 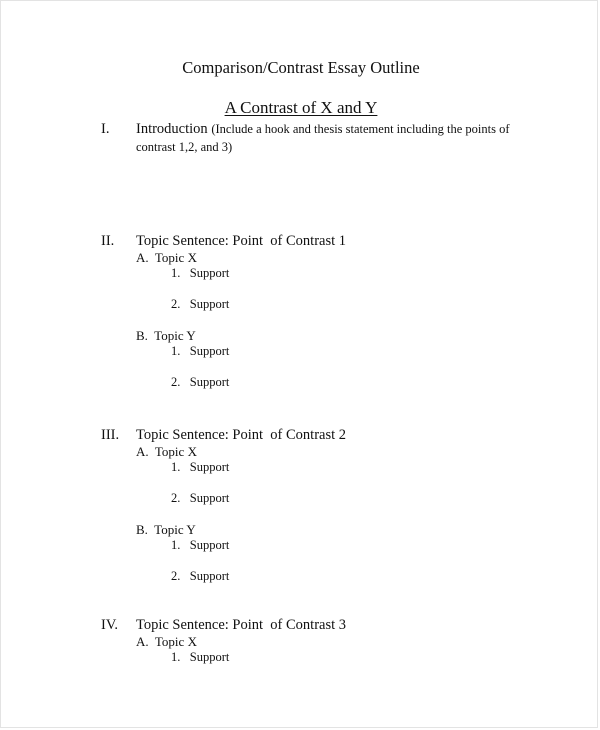 What do you see at coordinates (105, 129) in the screenshot?
I see `section-numeral: I.` at bounding box center [105, 129].